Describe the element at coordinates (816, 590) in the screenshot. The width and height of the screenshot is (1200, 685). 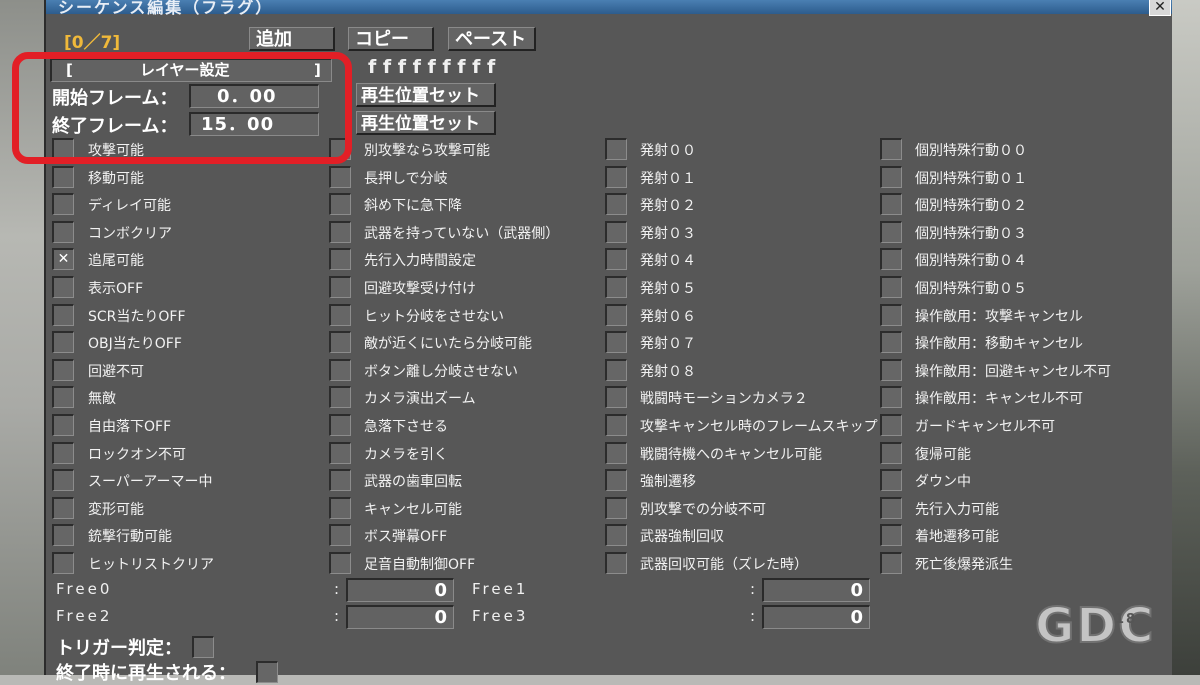
I see `free1-input: 0` at that location.